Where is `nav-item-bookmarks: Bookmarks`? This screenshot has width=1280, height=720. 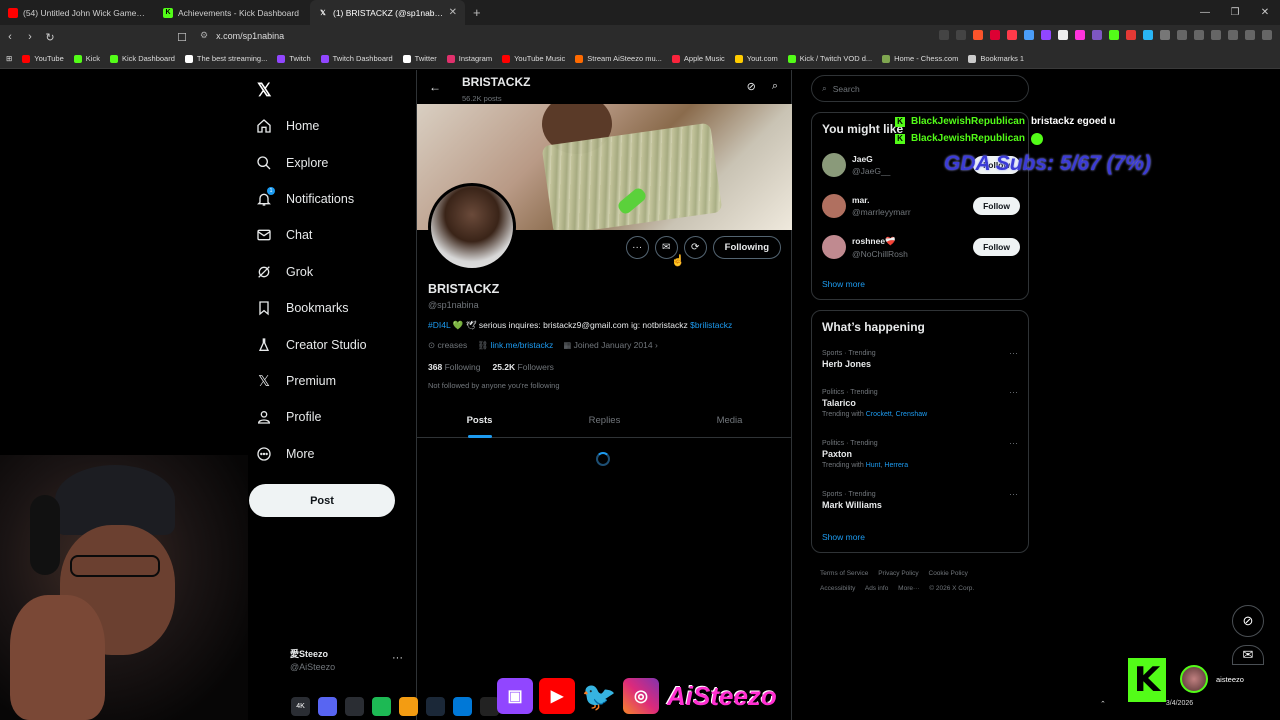 nav-item-bookmarks: Bookmarks is located at coordinates (311, 308).